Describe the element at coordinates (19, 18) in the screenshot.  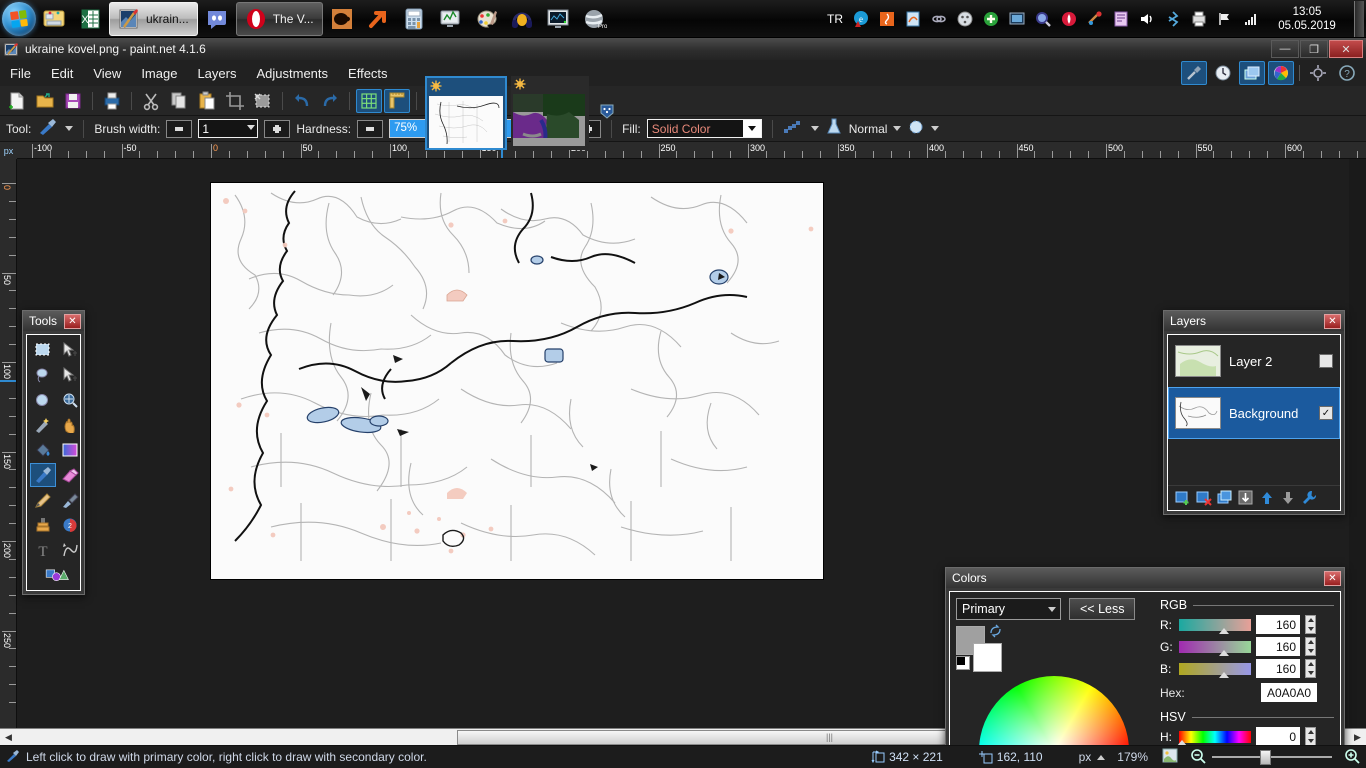
I see `start-button` at that location.